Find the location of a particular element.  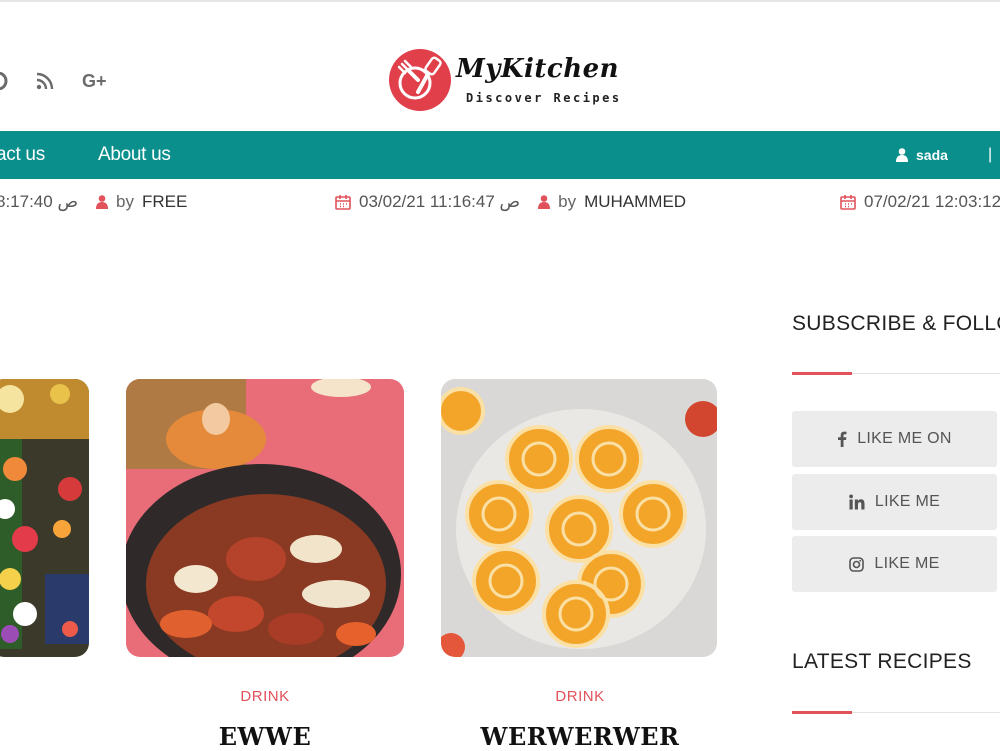

linkedin-like-button: LIKE ME is located at coordinates (894, 502).